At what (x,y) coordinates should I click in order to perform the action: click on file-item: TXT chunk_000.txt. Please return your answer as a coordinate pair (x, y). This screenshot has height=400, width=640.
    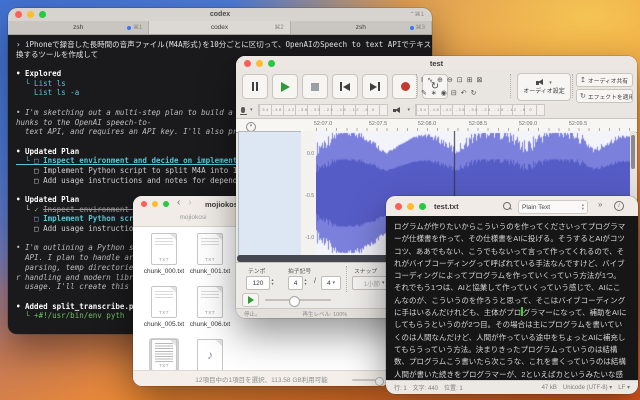
    Looking at the image, I should click on (164, 258).